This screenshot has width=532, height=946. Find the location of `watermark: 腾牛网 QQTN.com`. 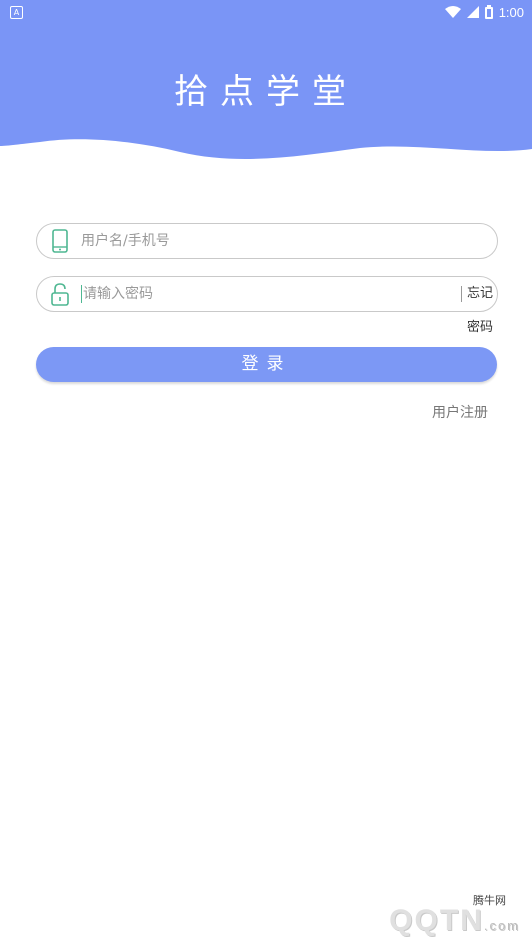

watermark: 腾牛网 QQTN.com is located at coordinates (422, 914).